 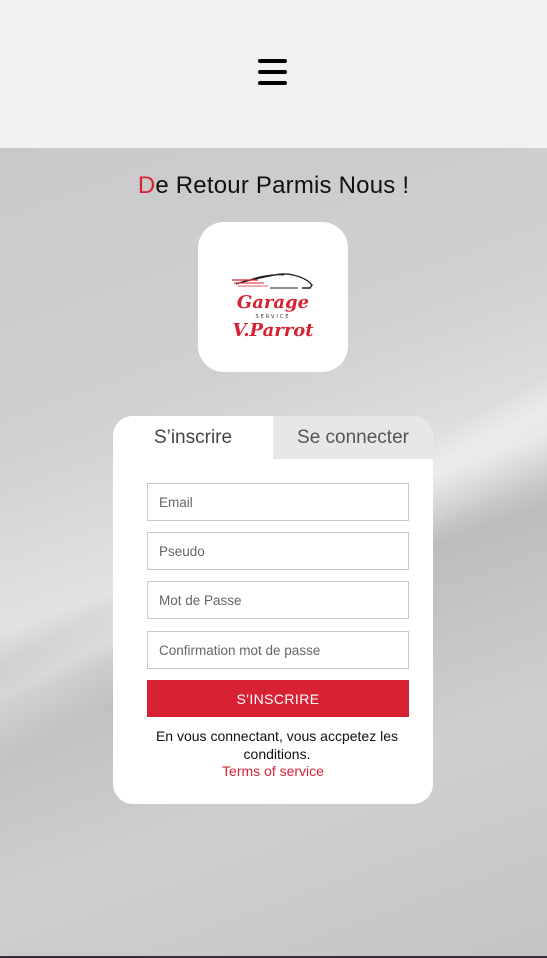 I want to click on tab-signup: S’inscrire, so click(x=193, y=437).